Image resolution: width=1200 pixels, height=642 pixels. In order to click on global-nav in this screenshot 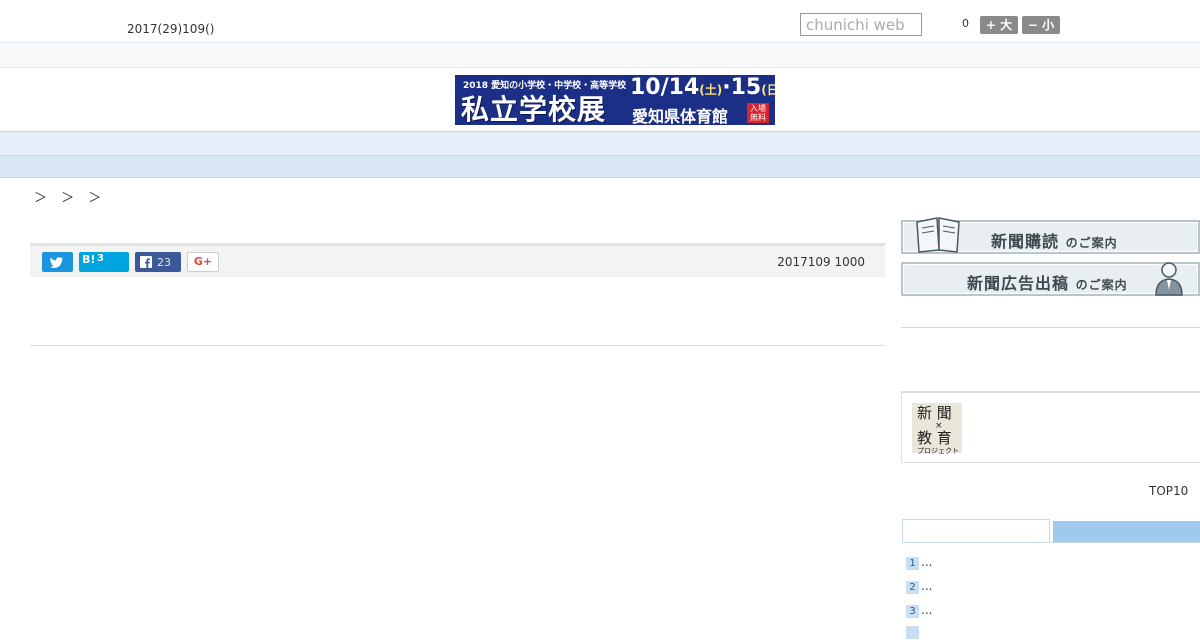, I will do `click(600, 143)`.